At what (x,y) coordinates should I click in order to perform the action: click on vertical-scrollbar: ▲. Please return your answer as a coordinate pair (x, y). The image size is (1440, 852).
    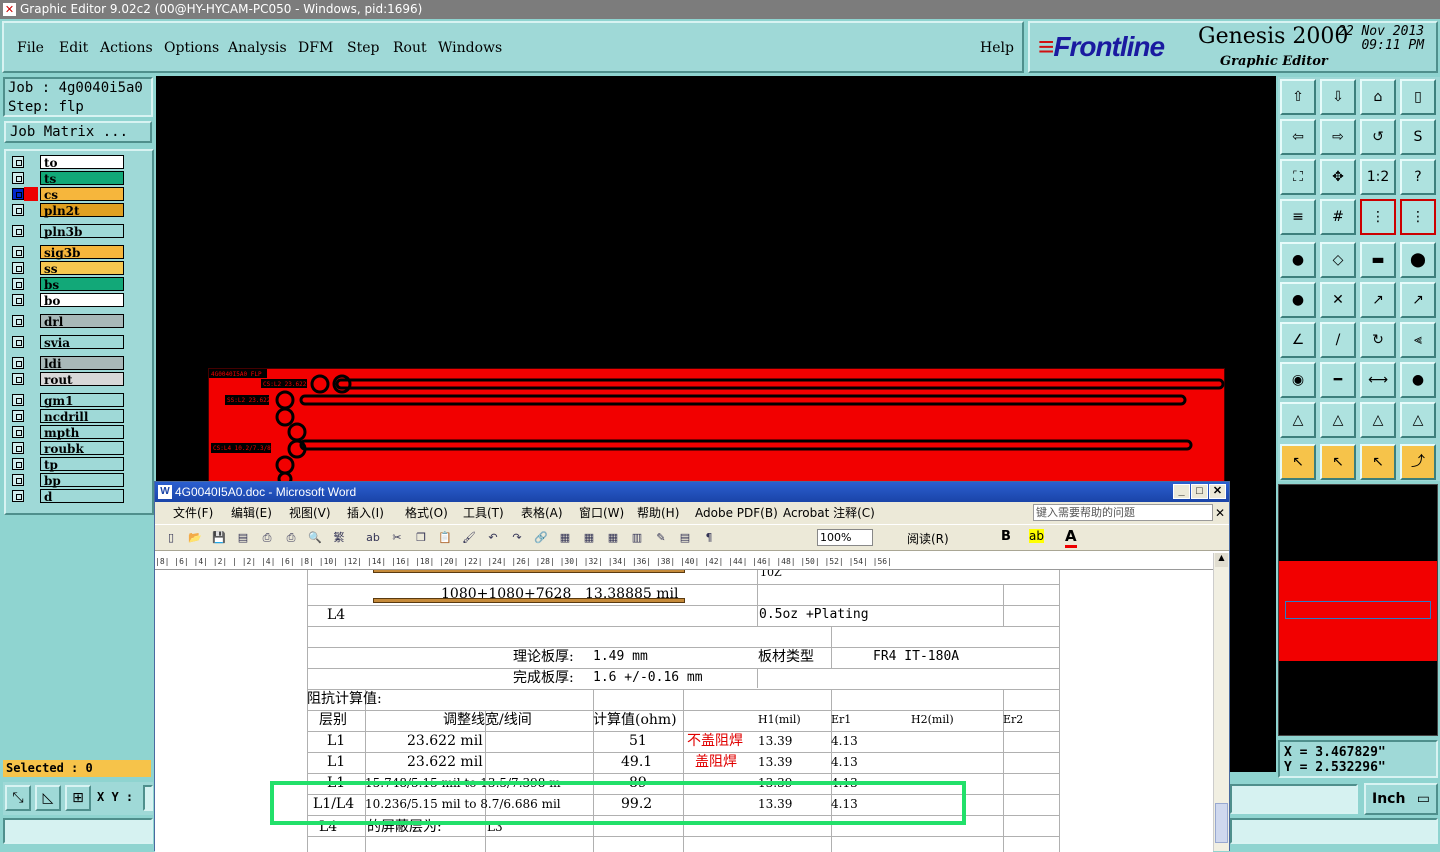
    Looking at the image, I should click on (1221, 702).